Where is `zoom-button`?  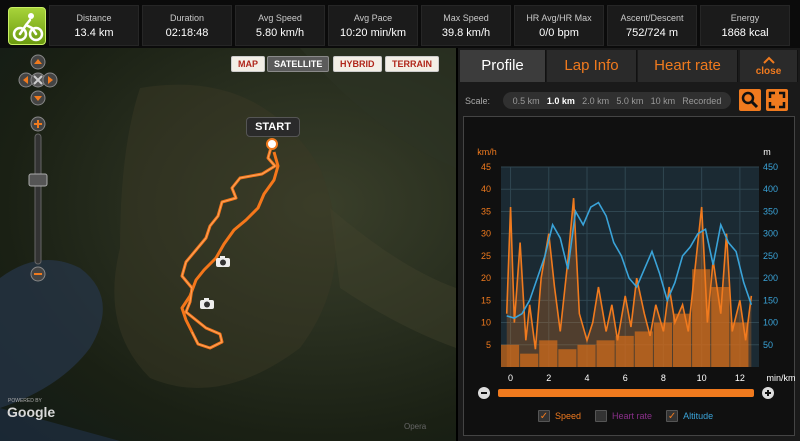
zoom-button is located at coordinates (750, 100).